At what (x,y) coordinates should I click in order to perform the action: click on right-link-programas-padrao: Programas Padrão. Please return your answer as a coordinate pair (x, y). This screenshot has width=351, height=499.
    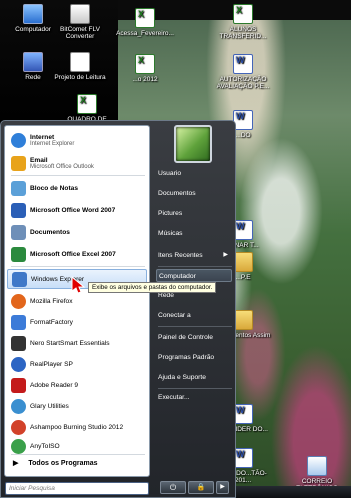
    Looking at the image, I should click on (194, 357).